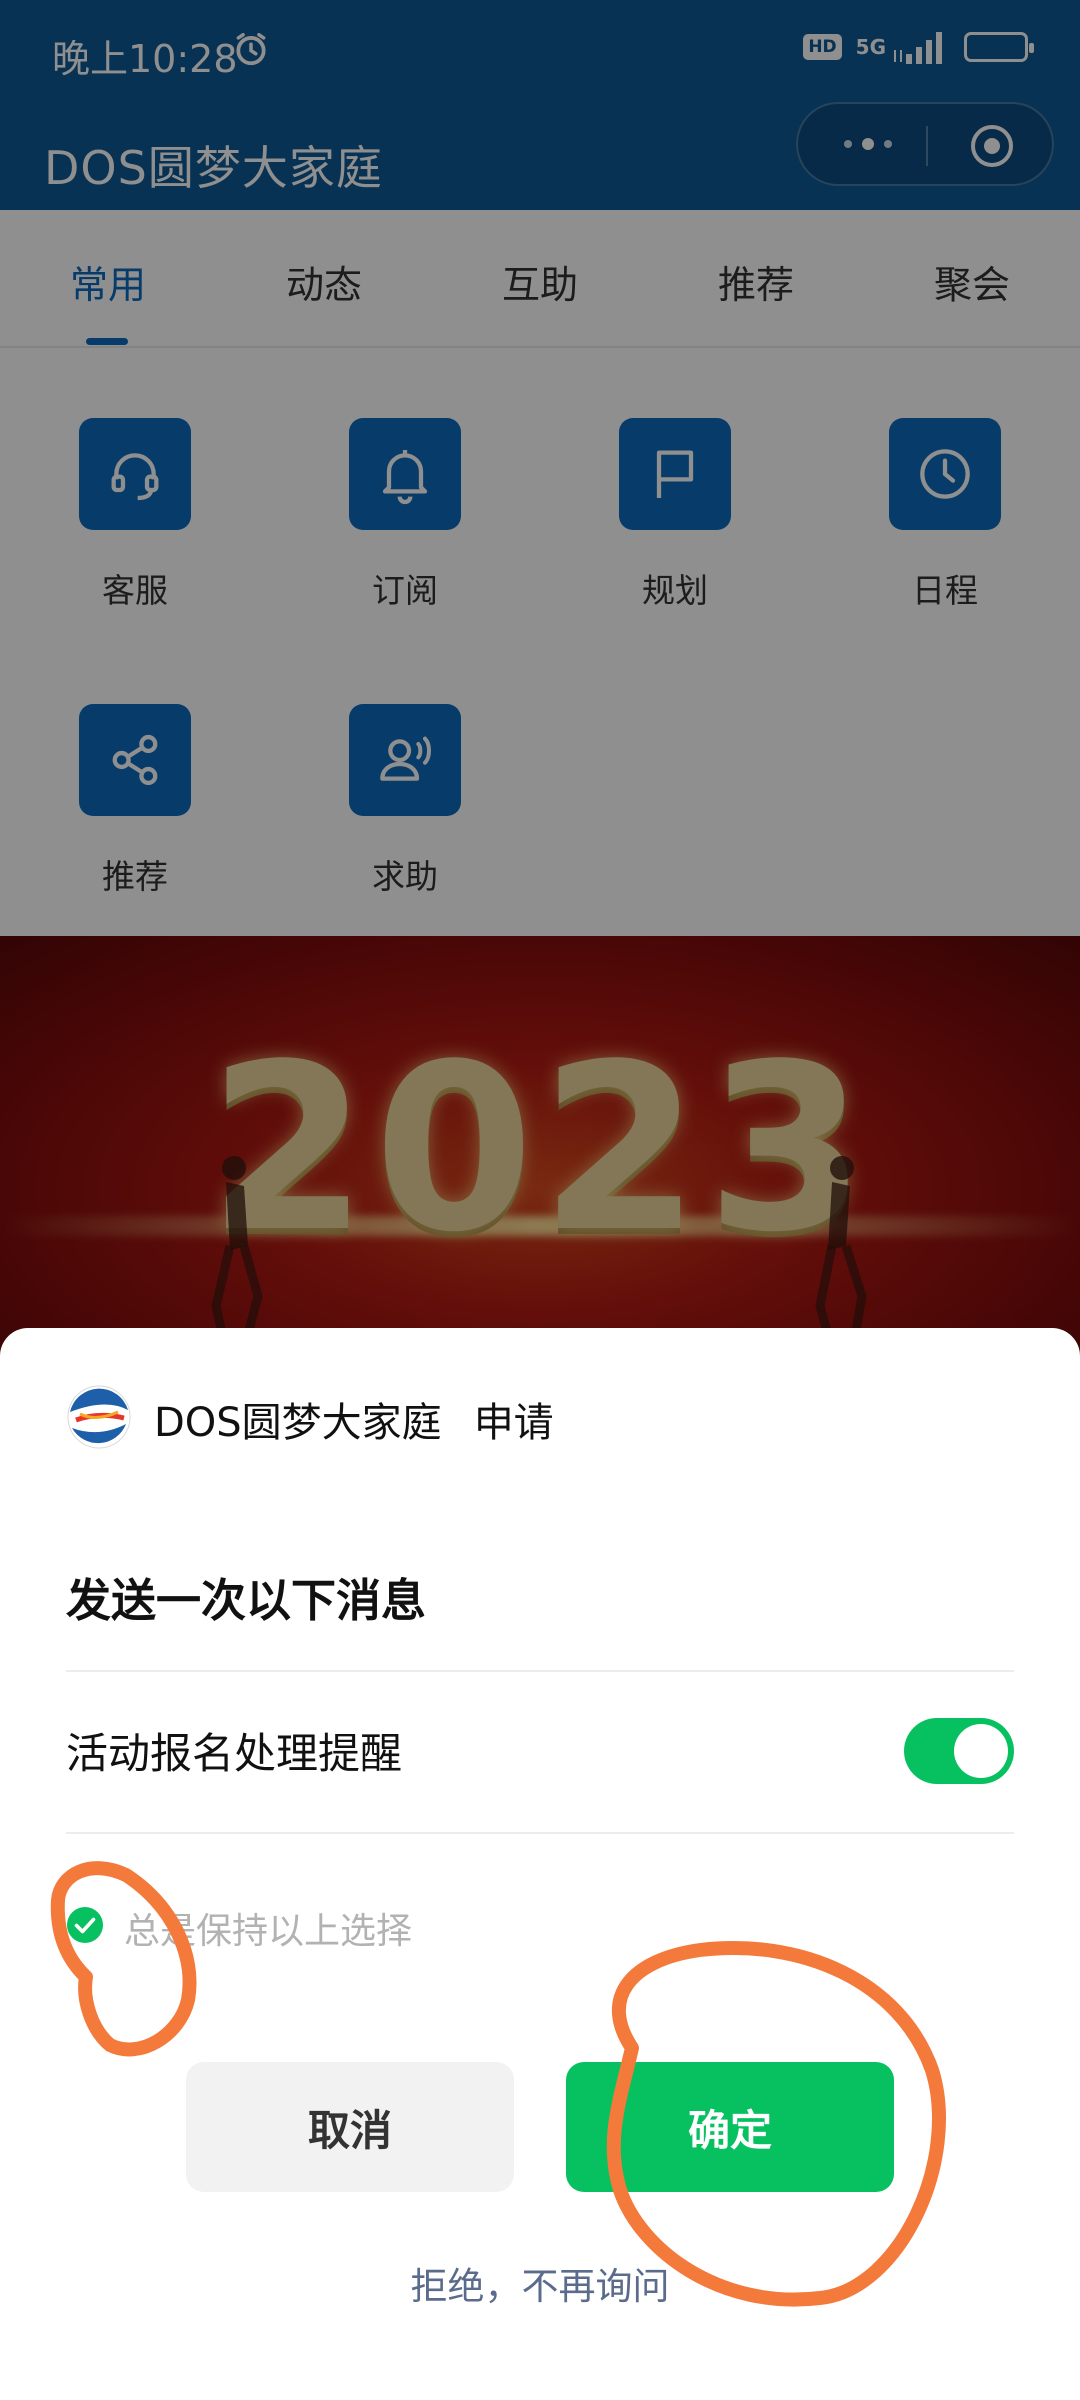 This screenshot has width=1080, height=2400. I want to click on keep-selection-label: 总是保持以上选择, so click(268, 1928).